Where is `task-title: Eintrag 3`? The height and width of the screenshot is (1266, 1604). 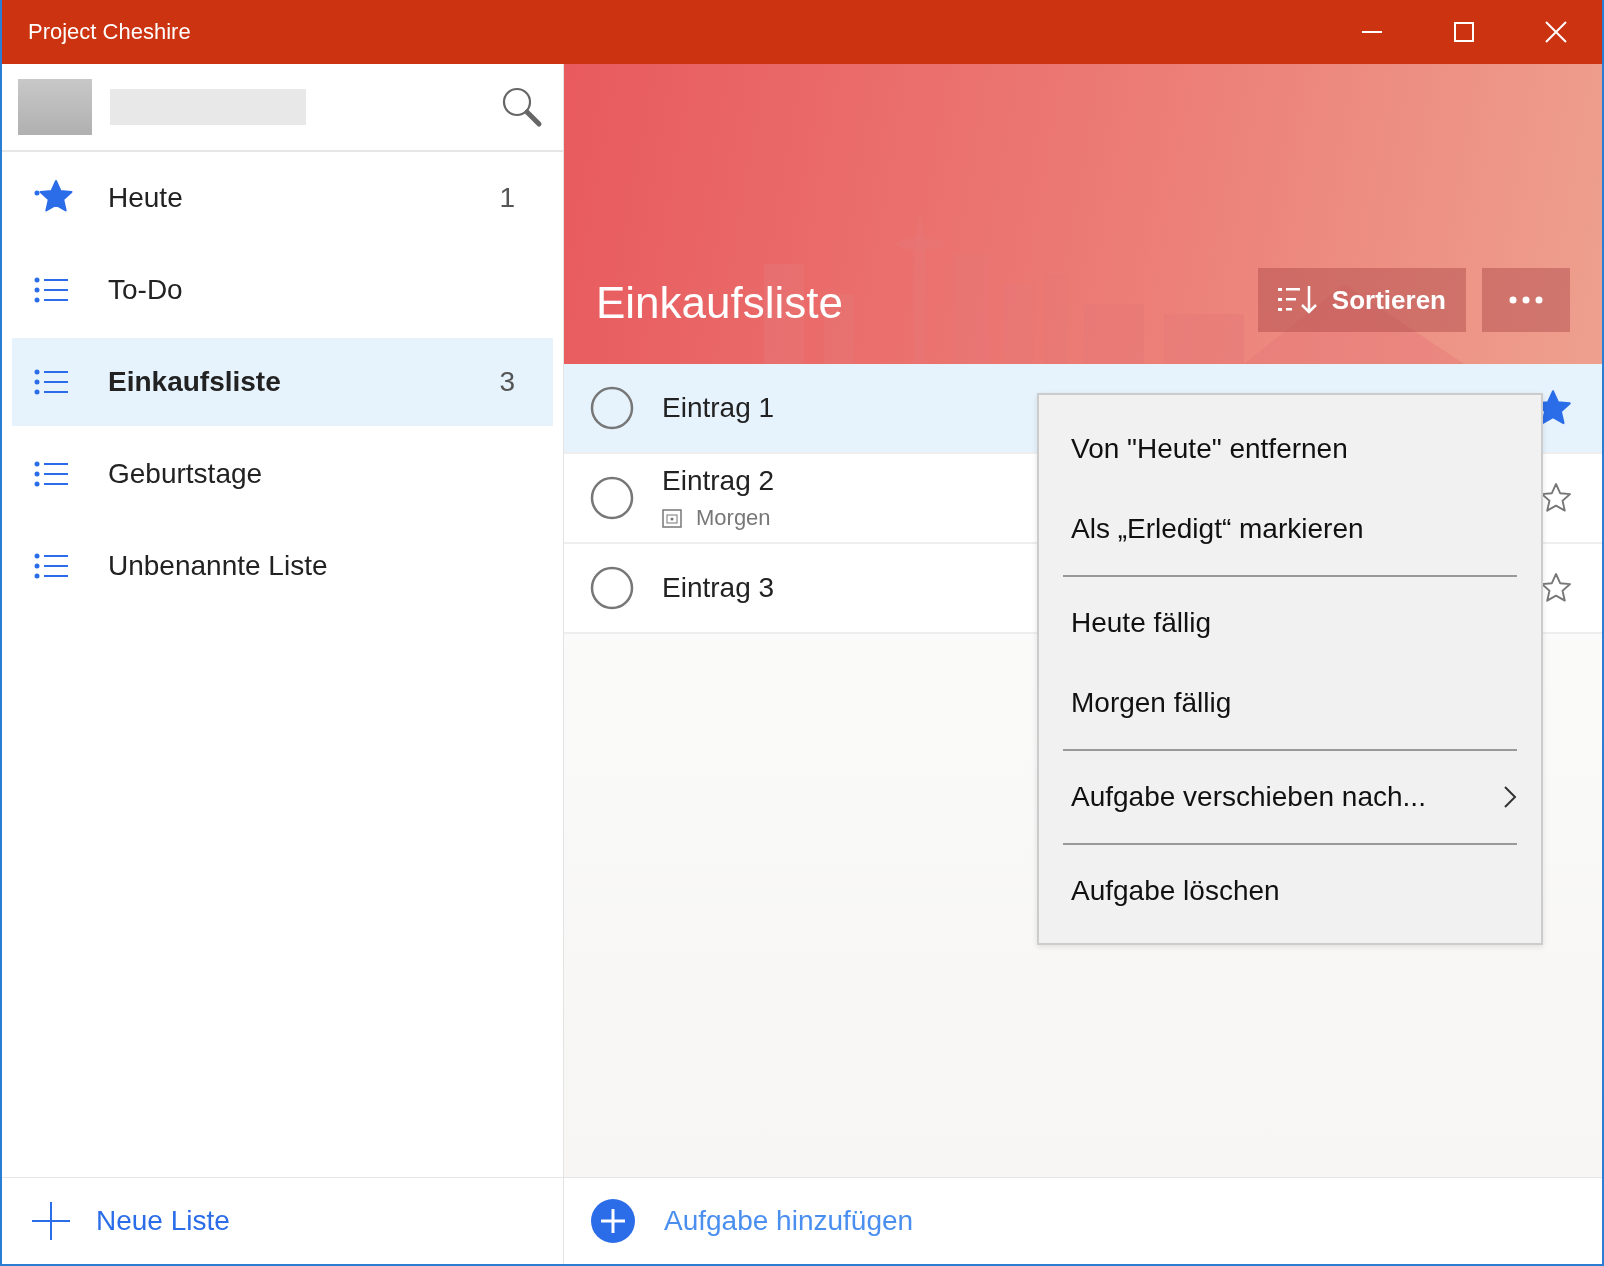
task-title: Eintrag 3 is located at coordinates (718, 588).